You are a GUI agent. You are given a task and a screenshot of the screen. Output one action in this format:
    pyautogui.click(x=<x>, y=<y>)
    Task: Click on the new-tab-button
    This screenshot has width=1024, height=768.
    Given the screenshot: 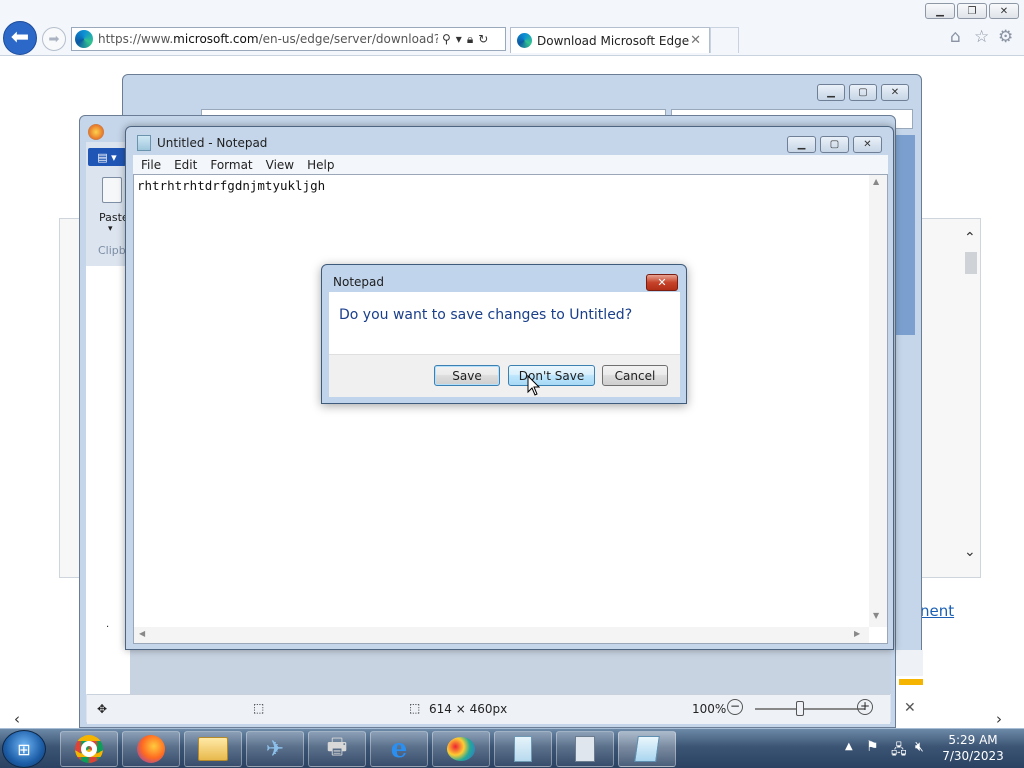 What is the action you would take?
    pyautogui.click(x=724, y=40)
    